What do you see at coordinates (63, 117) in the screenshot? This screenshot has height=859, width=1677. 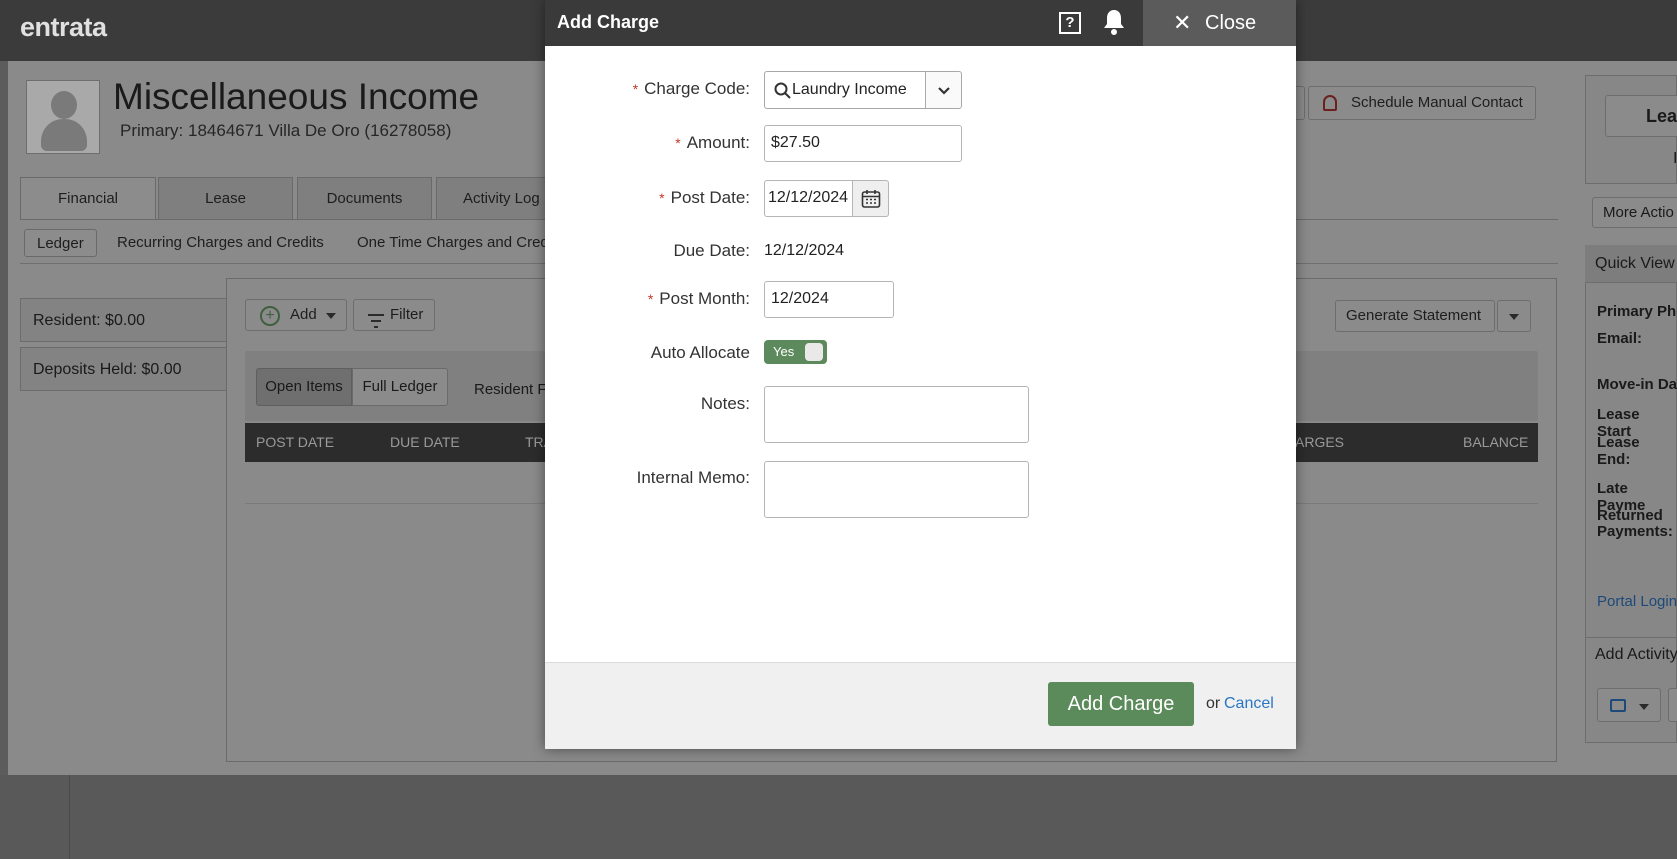 I see `avatar-icon` at bounding box center [63, 117].